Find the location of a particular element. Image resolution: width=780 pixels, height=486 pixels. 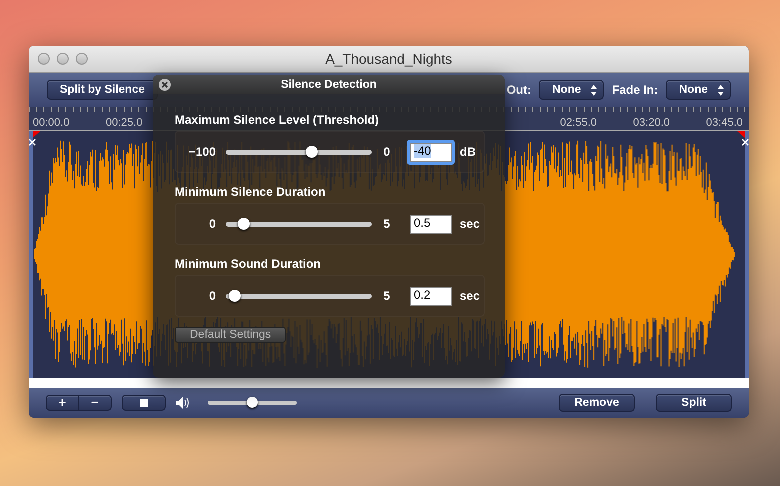

remove-button: Remove is located at coordinates (597, 403).